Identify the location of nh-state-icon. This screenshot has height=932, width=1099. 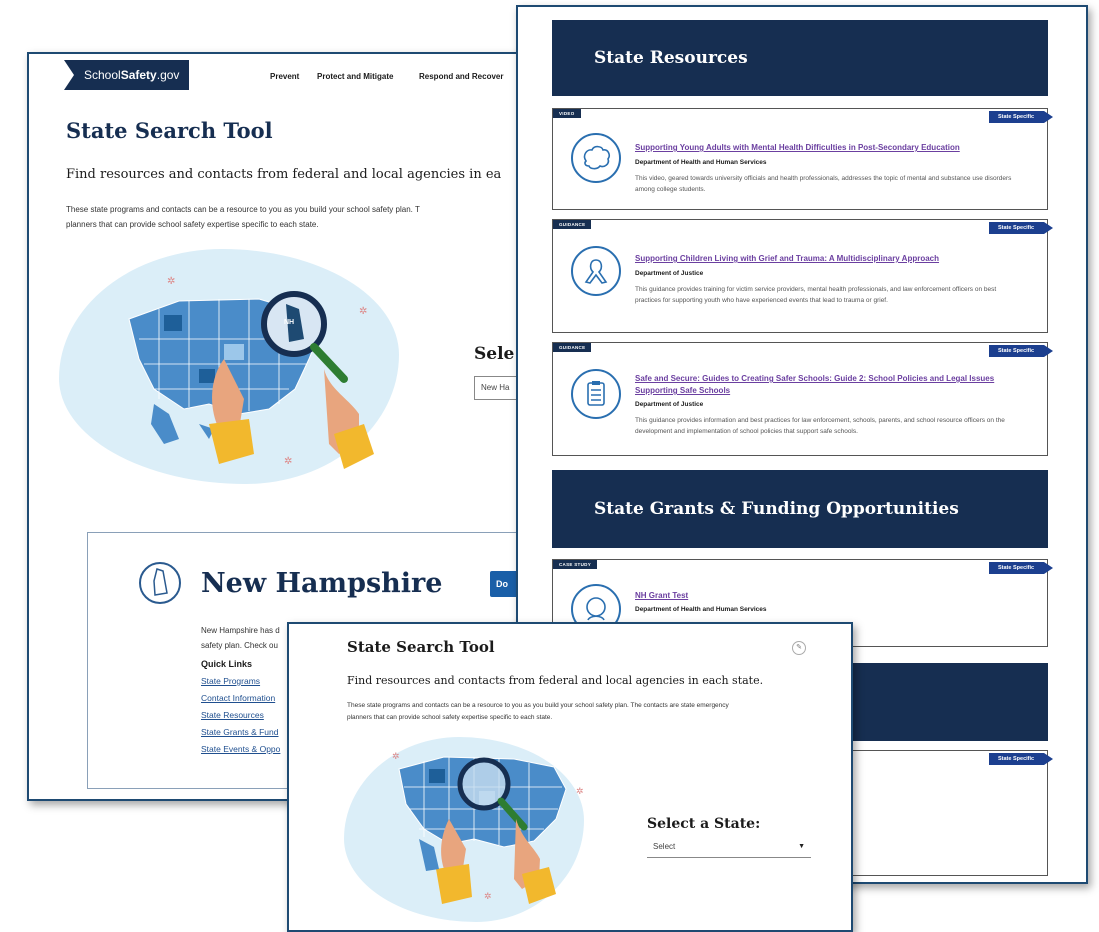
(160, 583).